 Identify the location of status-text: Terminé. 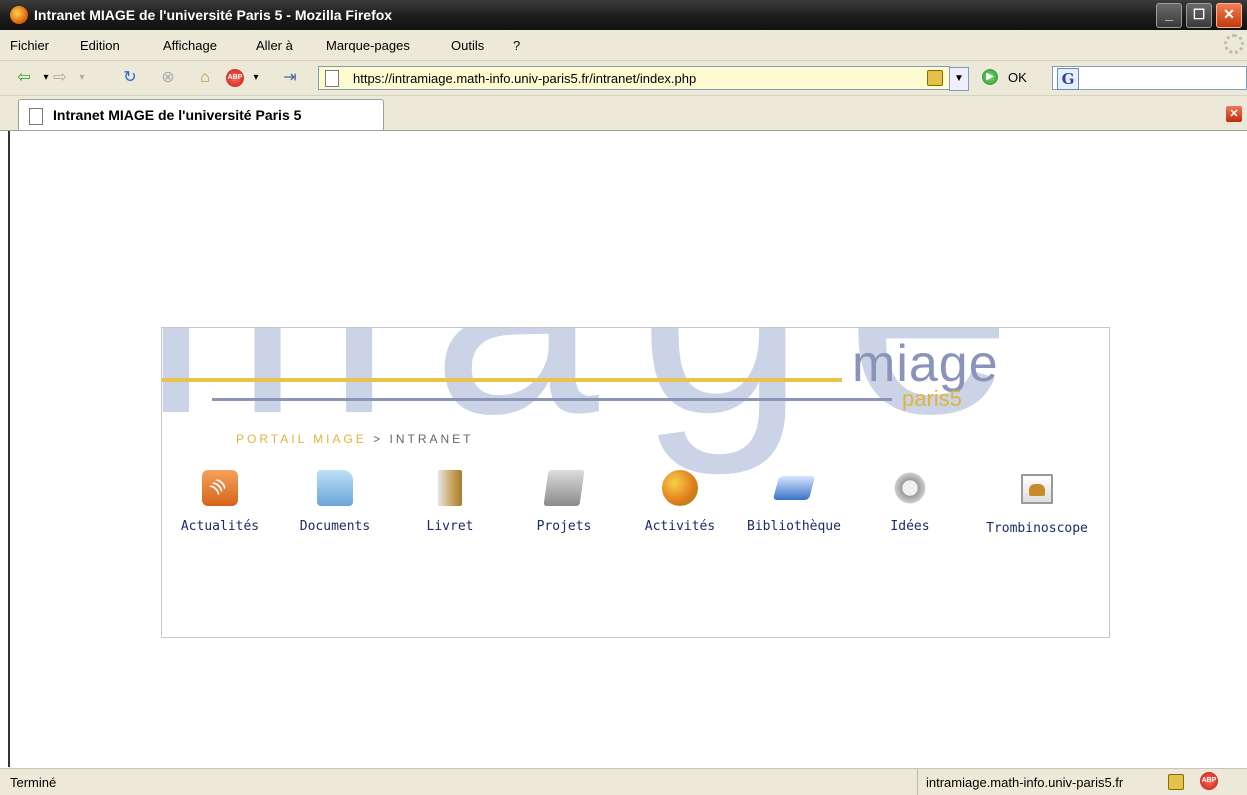
(33, 782).